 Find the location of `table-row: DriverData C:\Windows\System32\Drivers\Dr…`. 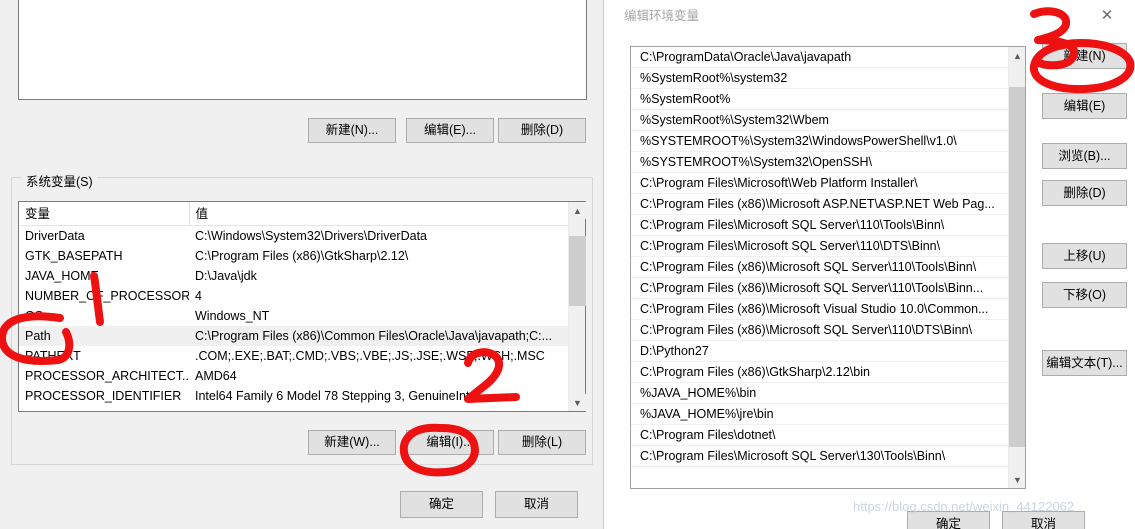

table-row: DriverData C:\Windows\System32\Drivers\Dr… is located at coordinates (293, 236).